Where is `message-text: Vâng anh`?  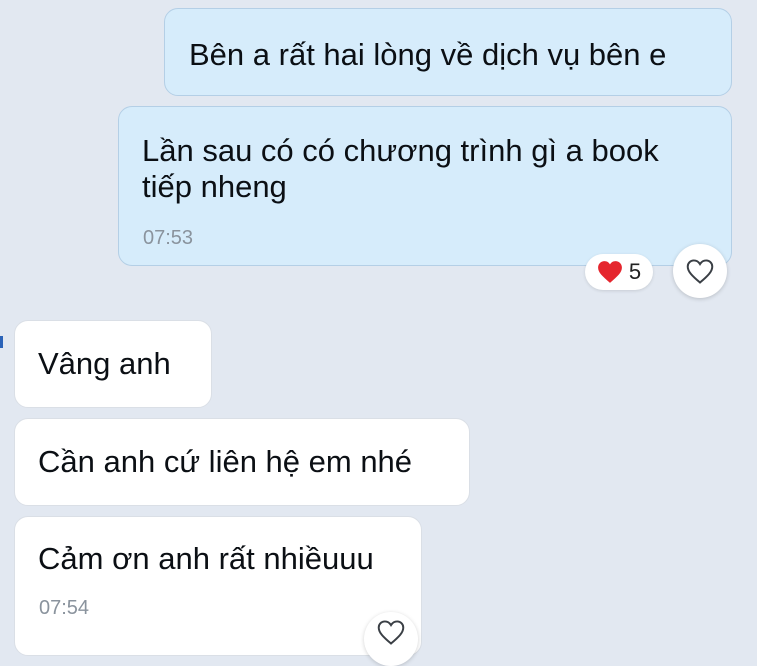 message-text: Vâng anh is located at coordinates (104, 363).